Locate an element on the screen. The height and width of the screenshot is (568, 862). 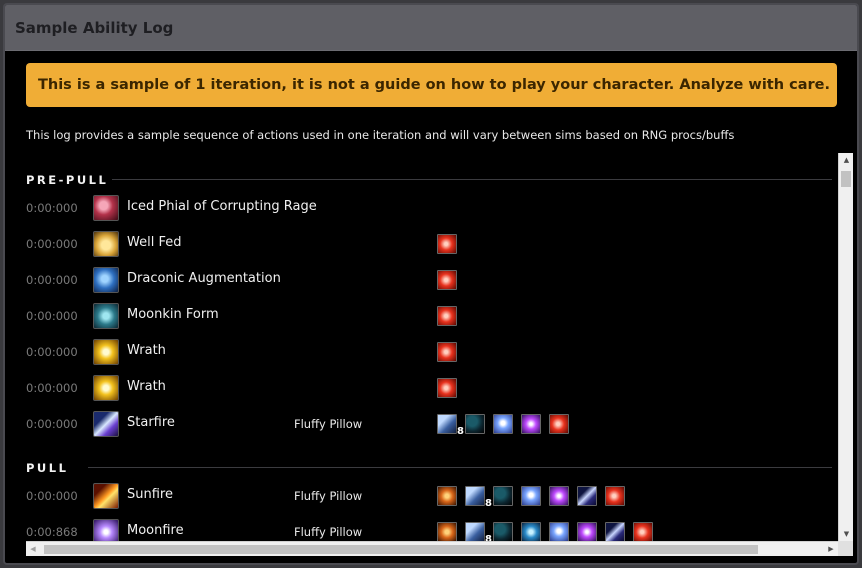
modal-header: Sample Ability Log is located at coordinates (431, 28).